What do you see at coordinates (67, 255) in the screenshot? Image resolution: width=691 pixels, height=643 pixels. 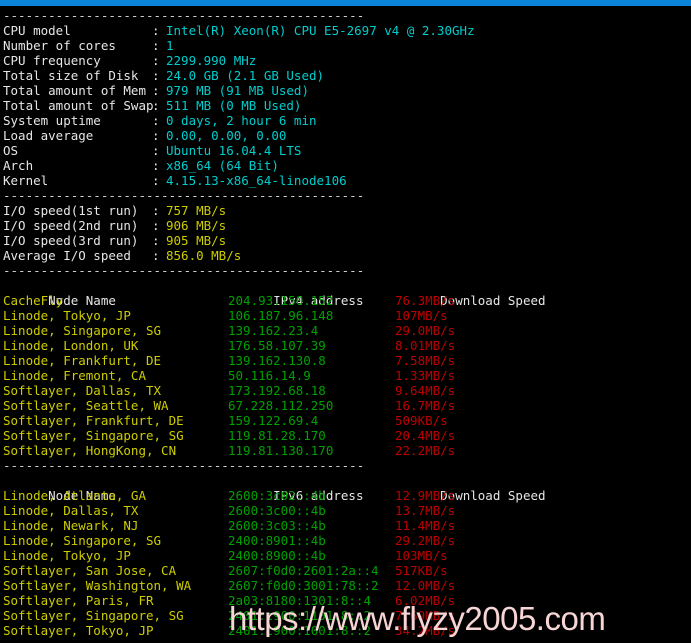 I see `iospeed-label: Average I/O speed` at bounding box center [67, 255].